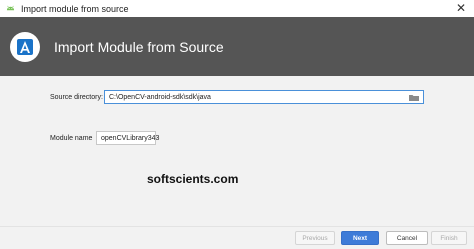  What do you see at coordinates (407, 238) in the screenshot?
I see `cancel-button: Cancel` at bounding box center [407, 238].